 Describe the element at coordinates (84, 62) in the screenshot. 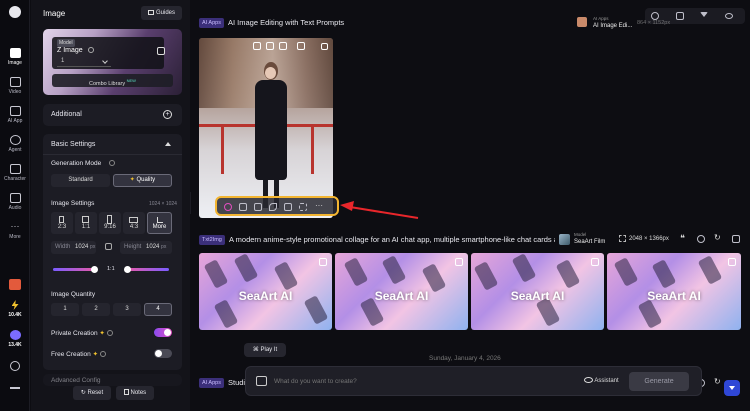

I see `model-count-select: 1` at that location.